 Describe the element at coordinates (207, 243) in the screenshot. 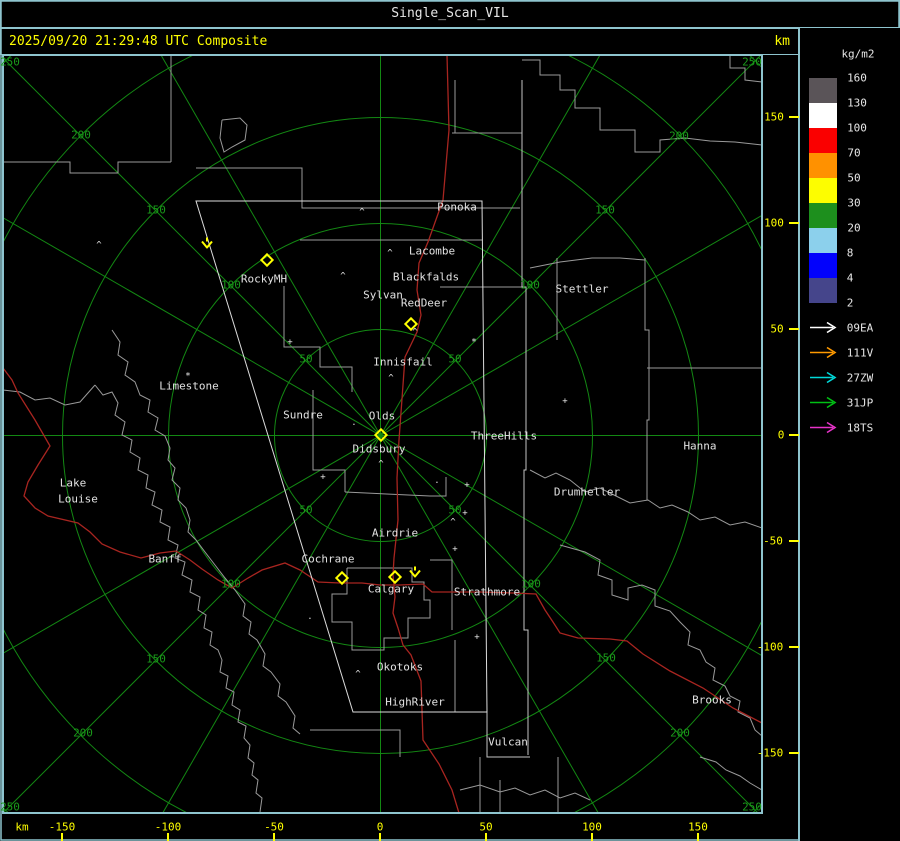

I see `storm-arrow-icon` at that location.